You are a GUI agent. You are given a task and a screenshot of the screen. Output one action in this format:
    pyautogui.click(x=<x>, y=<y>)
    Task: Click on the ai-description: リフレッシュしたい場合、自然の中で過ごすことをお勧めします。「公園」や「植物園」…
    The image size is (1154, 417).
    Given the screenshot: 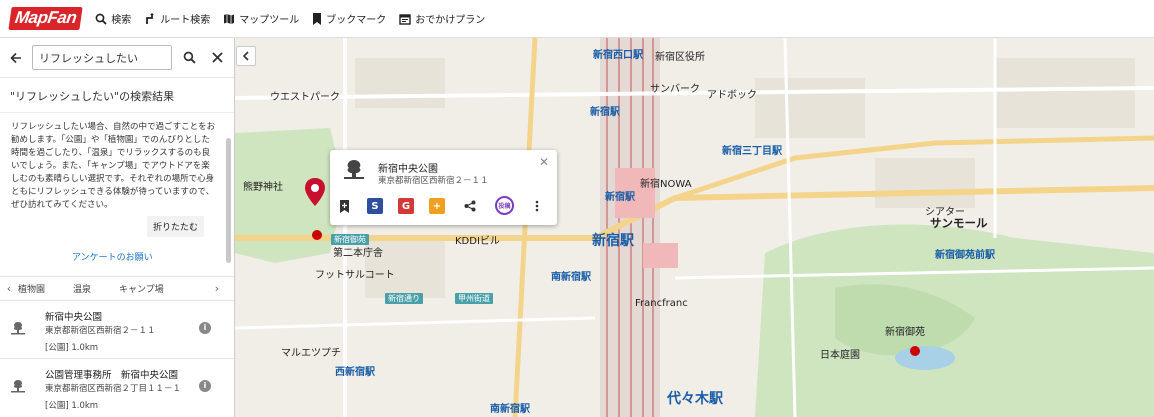 What is the action you would take?
    pyautogui.click(x=113, y=166)
    